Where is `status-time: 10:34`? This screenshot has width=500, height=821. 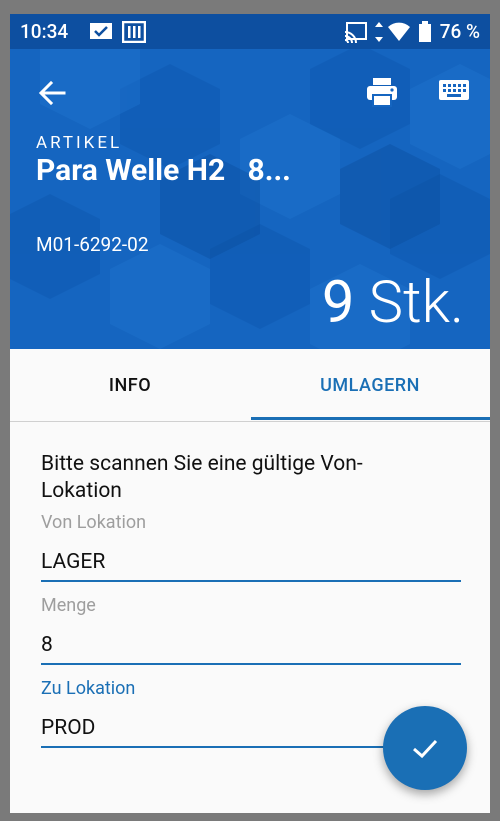 status-time: 10:34 is located at coordinates (44, 31).